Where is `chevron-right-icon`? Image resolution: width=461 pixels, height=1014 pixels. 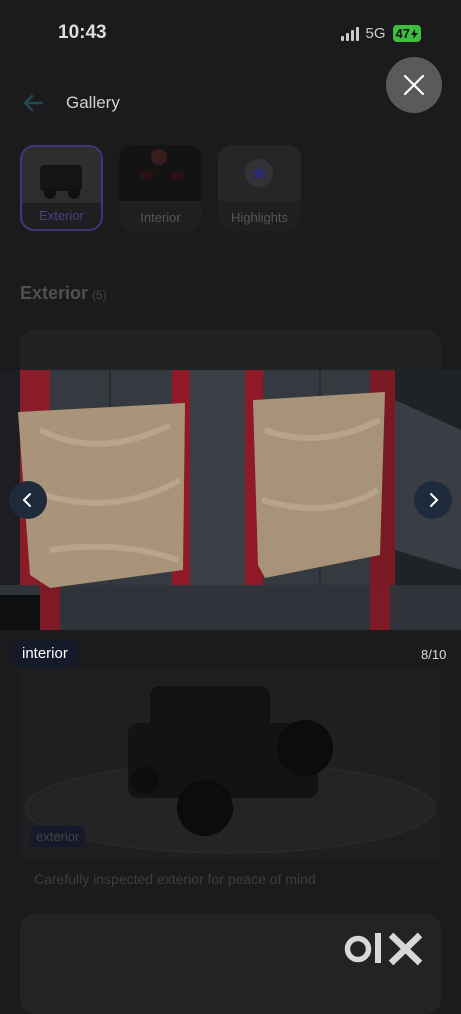
chevron-right-icon is located at coordinates (434, 500).